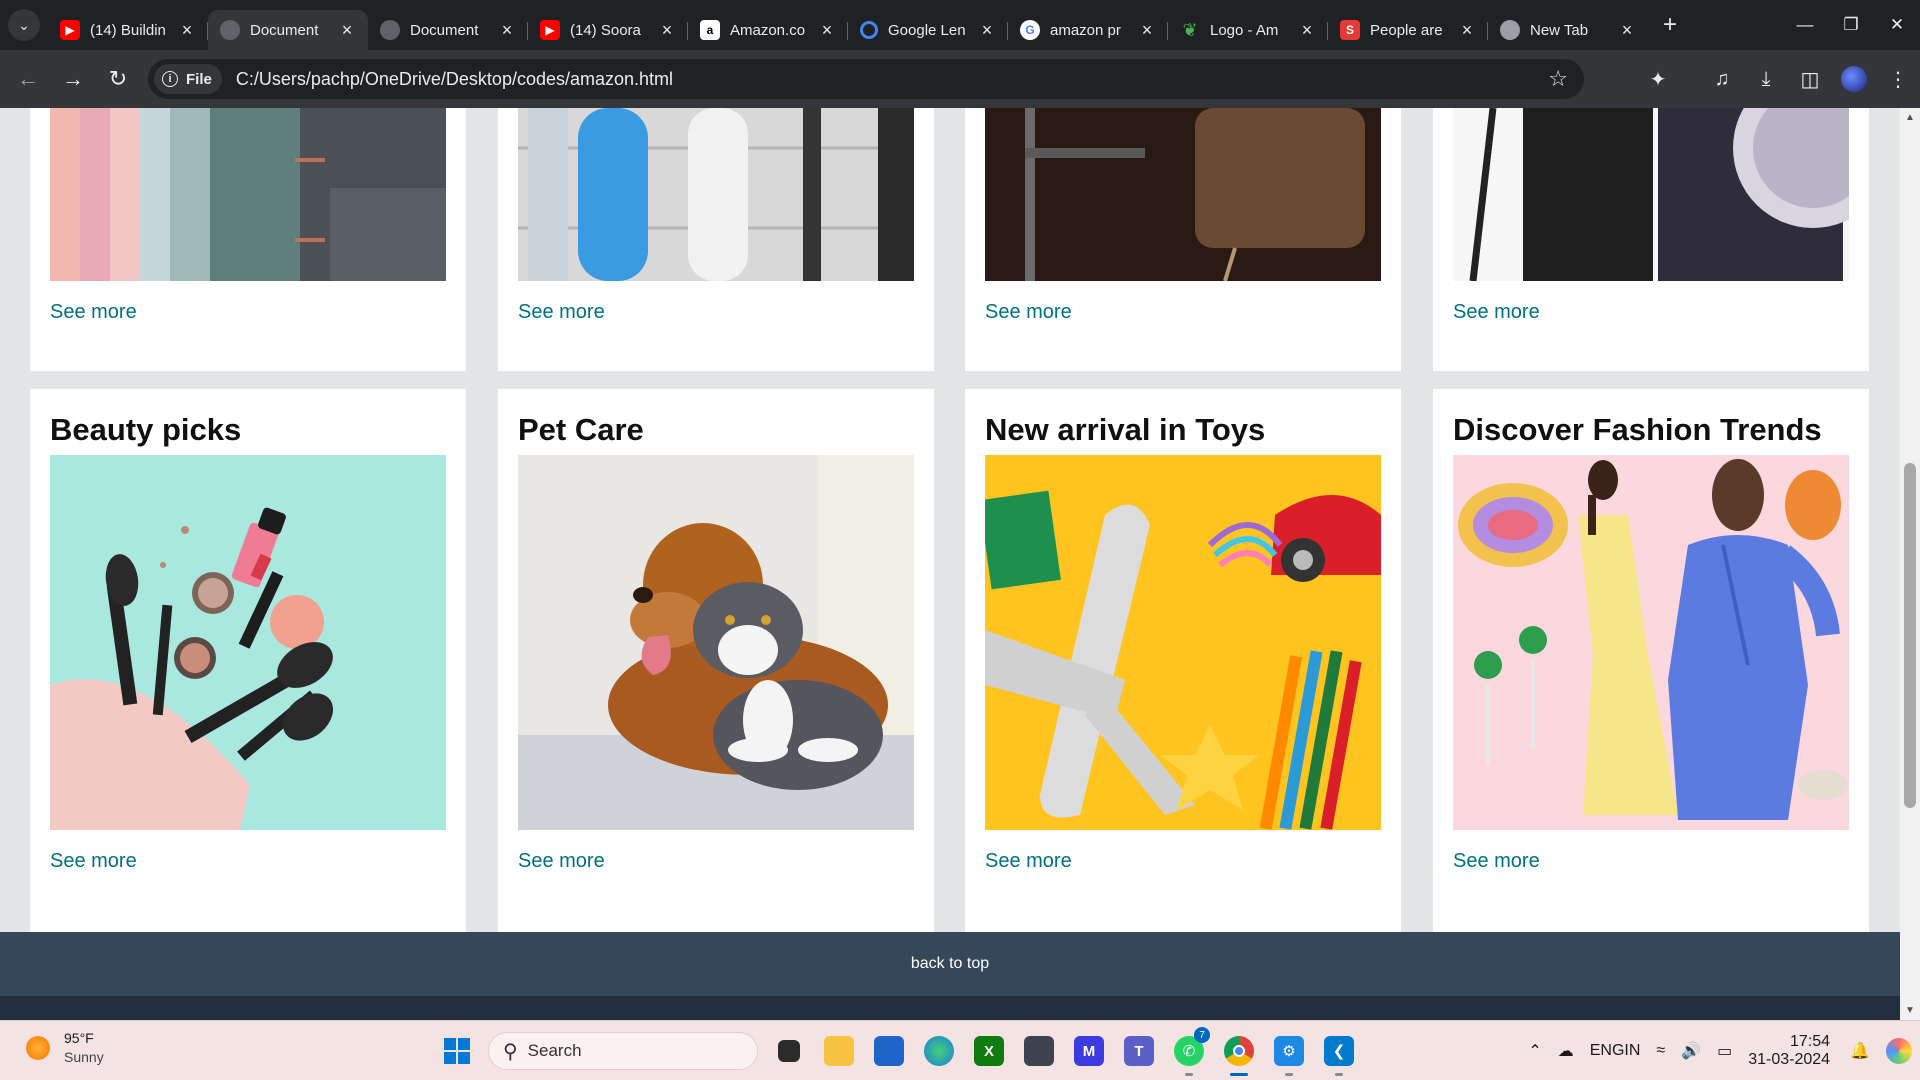  I want to click on back-arrow-icon: ←, so click(28, 79).